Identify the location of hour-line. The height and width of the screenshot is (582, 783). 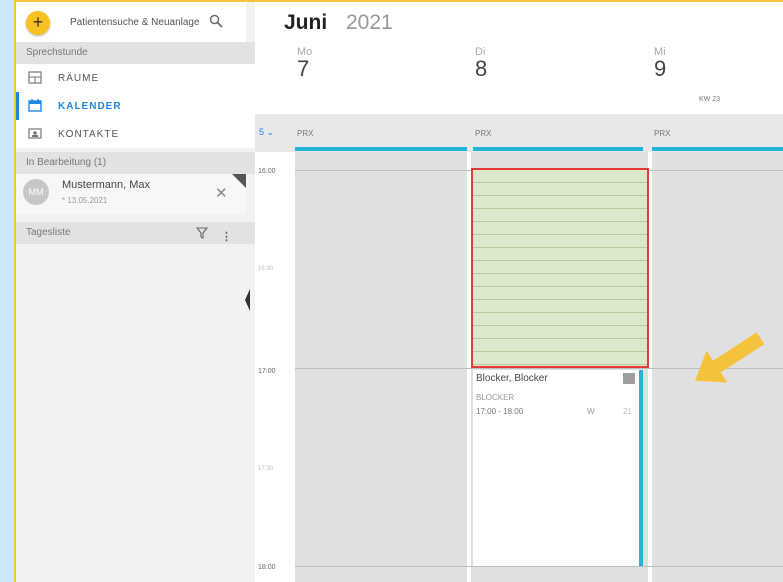
(539, 566).